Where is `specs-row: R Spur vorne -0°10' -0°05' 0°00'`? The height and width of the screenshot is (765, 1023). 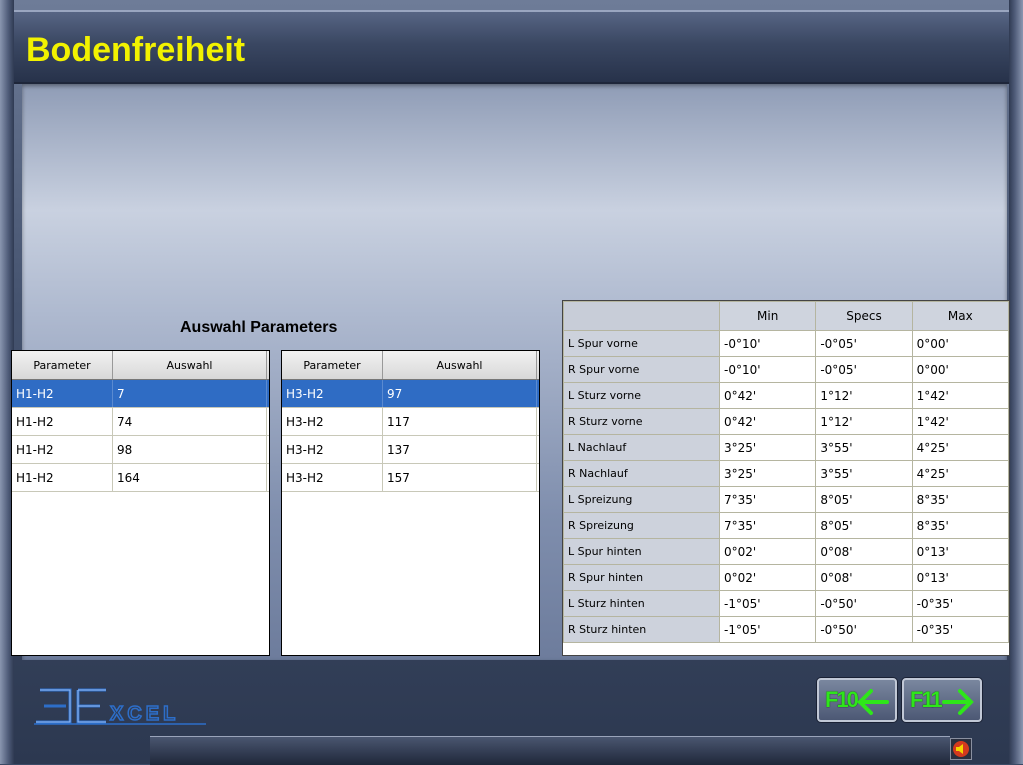
specs-row: R Spur vorne -0°10' -0°05' 0°00' is located at coordinates (786, 369).